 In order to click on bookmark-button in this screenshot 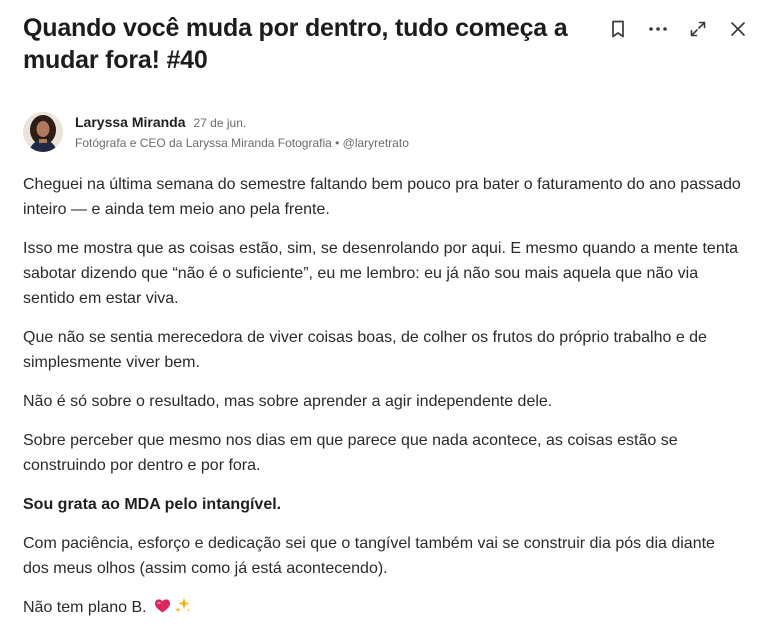, I will do `click(618, 29)`.